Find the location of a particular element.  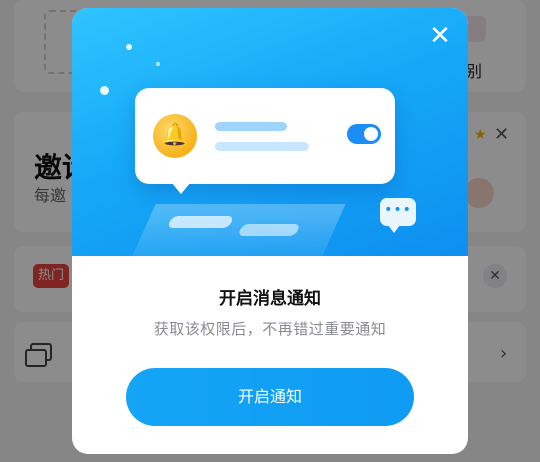

enable-notifications-button: 开启通知 is located at coordinates (270, 397).